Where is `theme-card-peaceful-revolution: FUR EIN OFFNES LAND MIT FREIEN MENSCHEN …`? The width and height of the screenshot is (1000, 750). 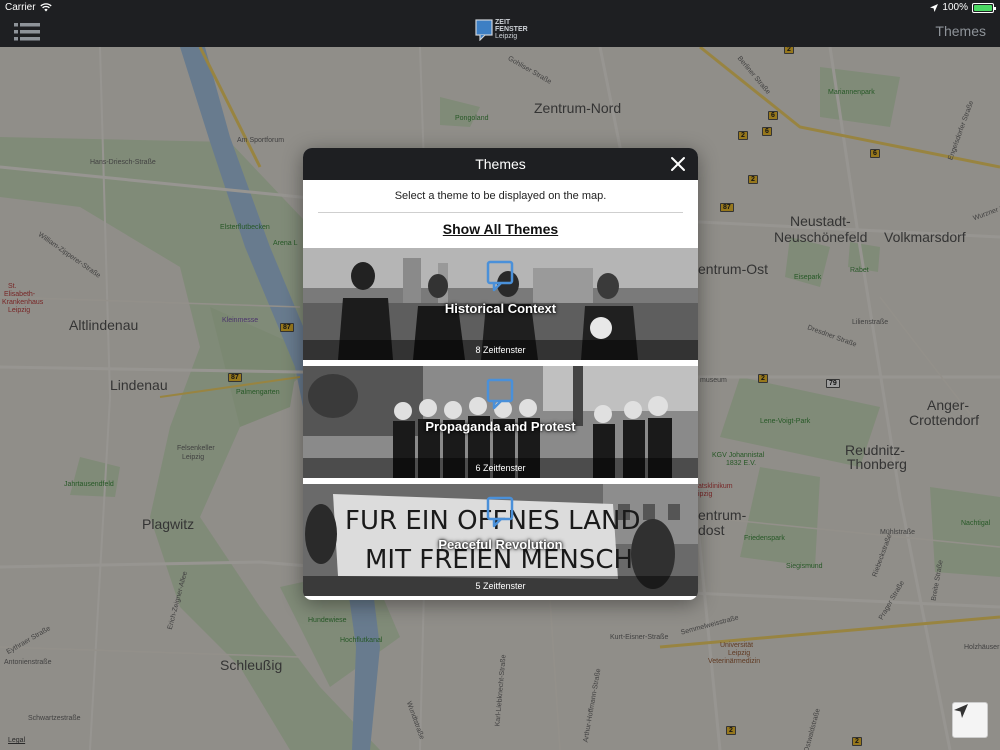
theme-card-peaceful-revolution: FUR EIN OFFNES LAND MIT FREIEN MENSCHEN … is located at coordinates (500, 540).